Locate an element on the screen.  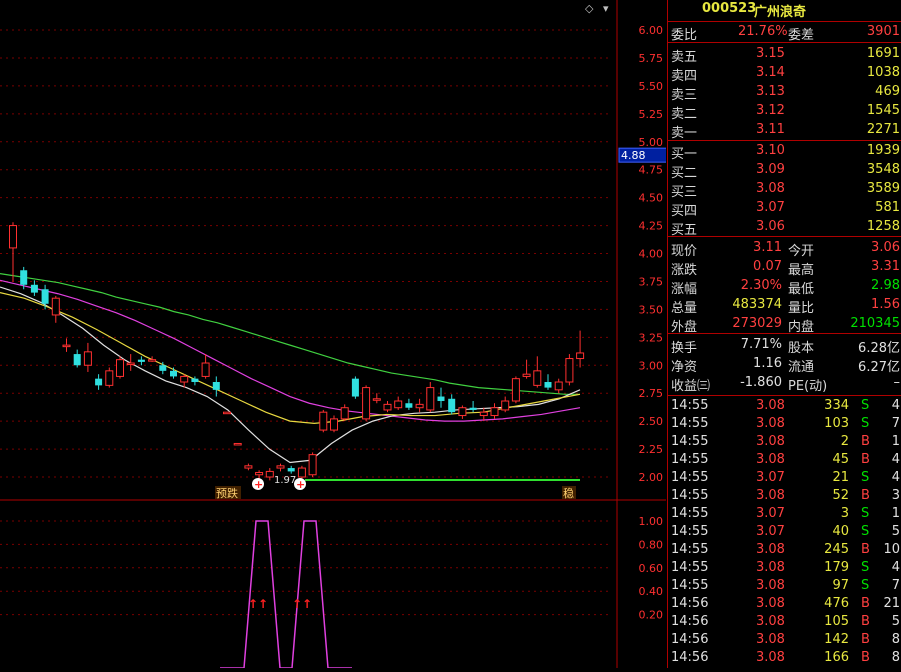
quote-label: 量比 is located at coordinates (801, 308).